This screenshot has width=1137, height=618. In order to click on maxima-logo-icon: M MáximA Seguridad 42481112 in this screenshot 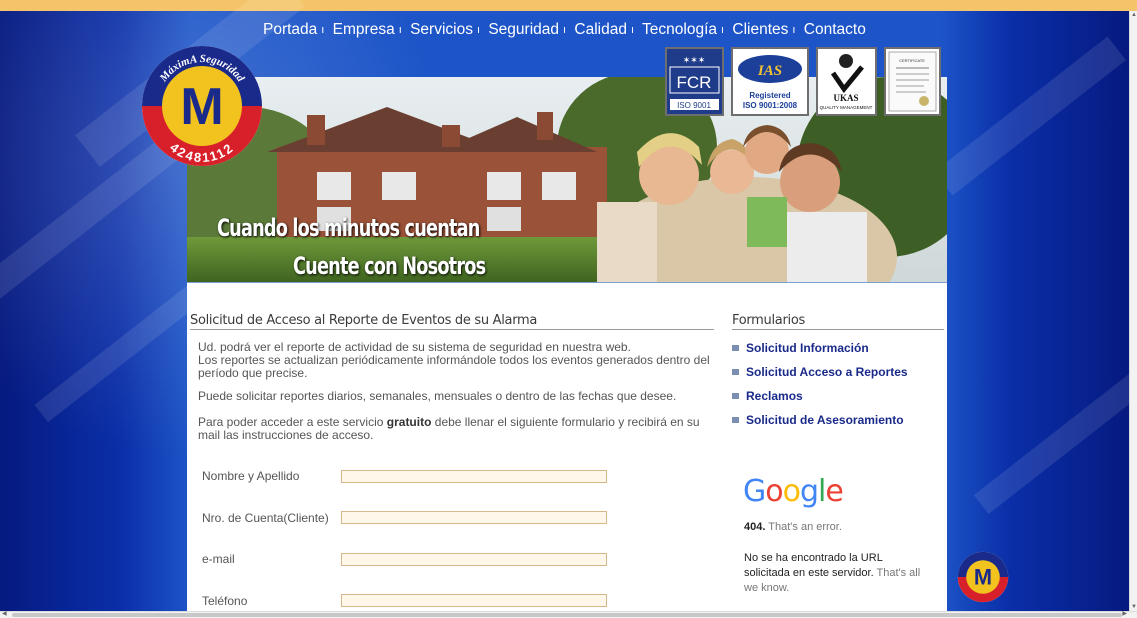, I will do `click(202, 106)`.